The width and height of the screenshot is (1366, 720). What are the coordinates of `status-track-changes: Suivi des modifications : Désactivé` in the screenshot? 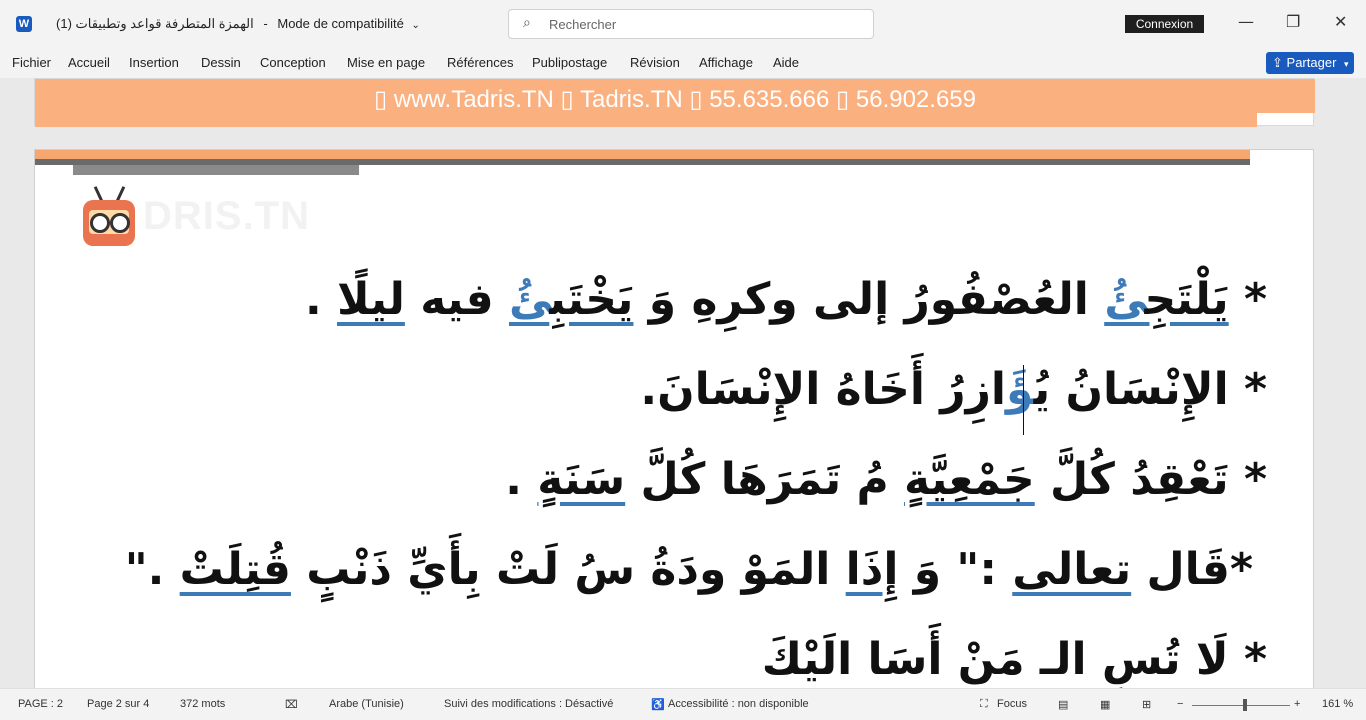 It's located at (528, 704).